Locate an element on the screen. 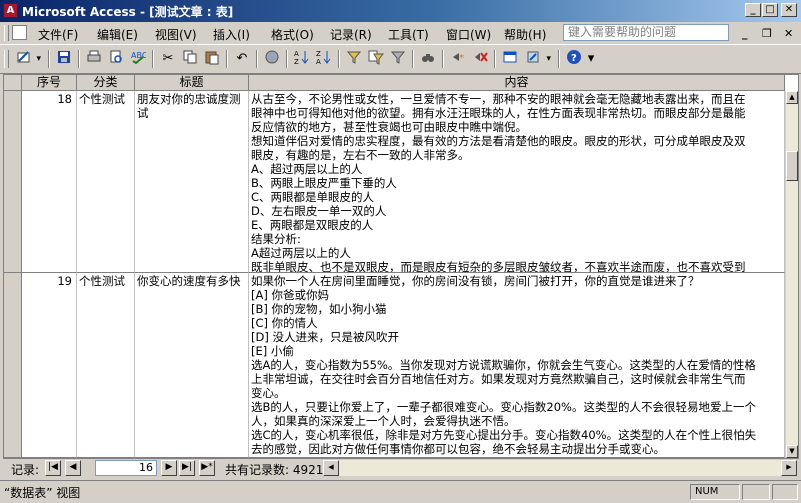  previous-record-button: ◀ is located at coordinates (73, 468).